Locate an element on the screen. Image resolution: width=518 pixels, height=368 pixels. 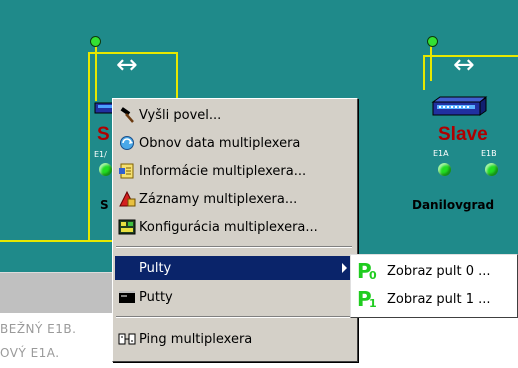
port-label: E1/ is located at coordinates (100, 154).